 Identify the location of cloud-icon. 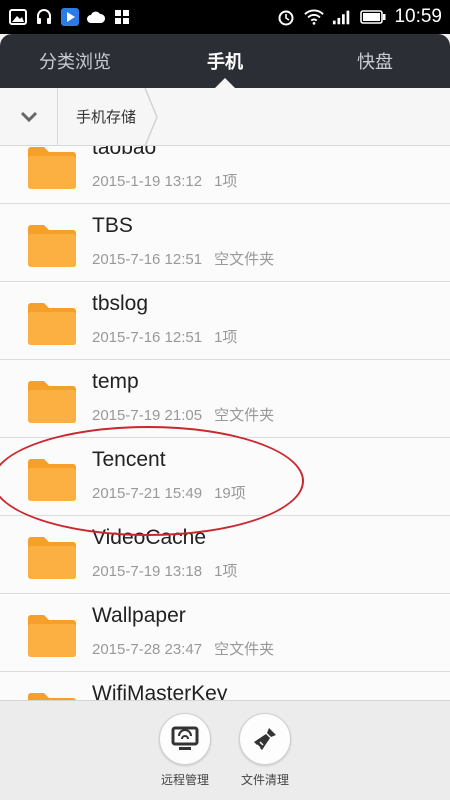
(96, 17).